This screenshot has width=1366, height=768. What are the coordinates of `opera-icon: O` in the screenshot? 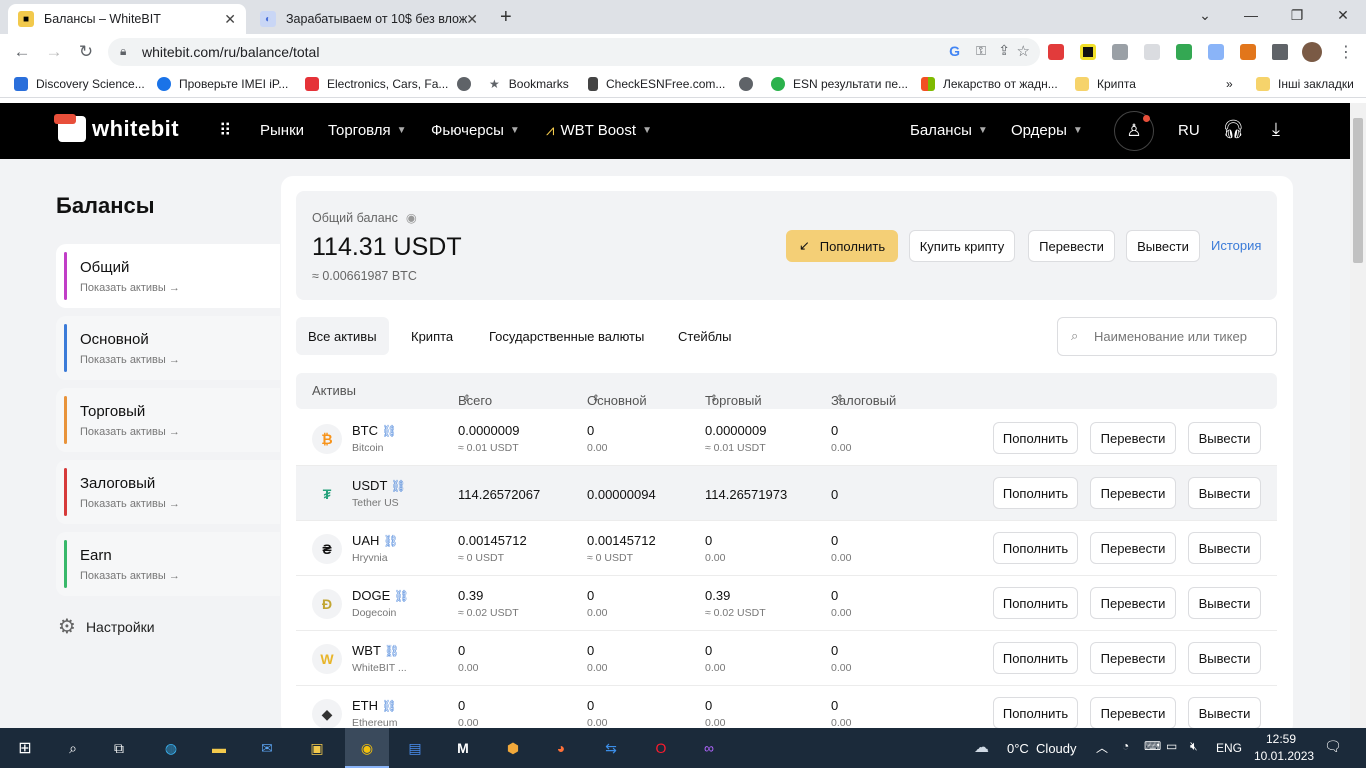 It's located at (661, 748).